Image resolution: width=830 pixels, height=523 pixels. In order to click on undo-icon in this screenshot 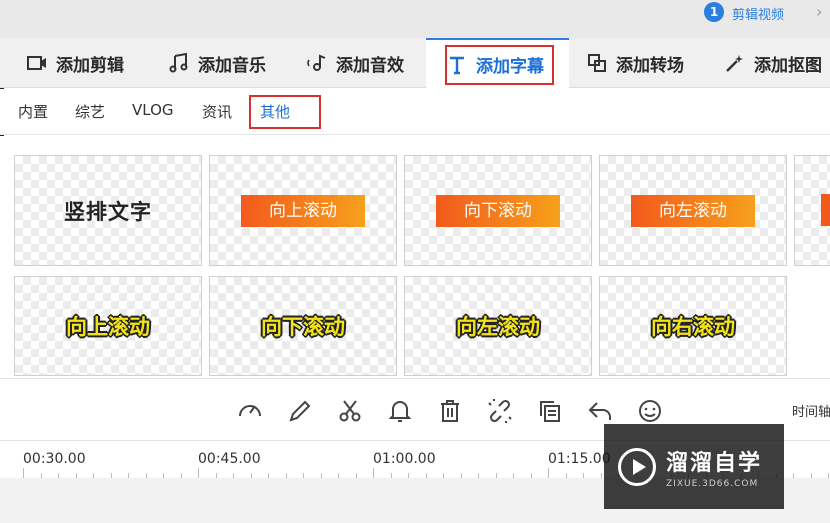, I will do `click(600, 411)`.